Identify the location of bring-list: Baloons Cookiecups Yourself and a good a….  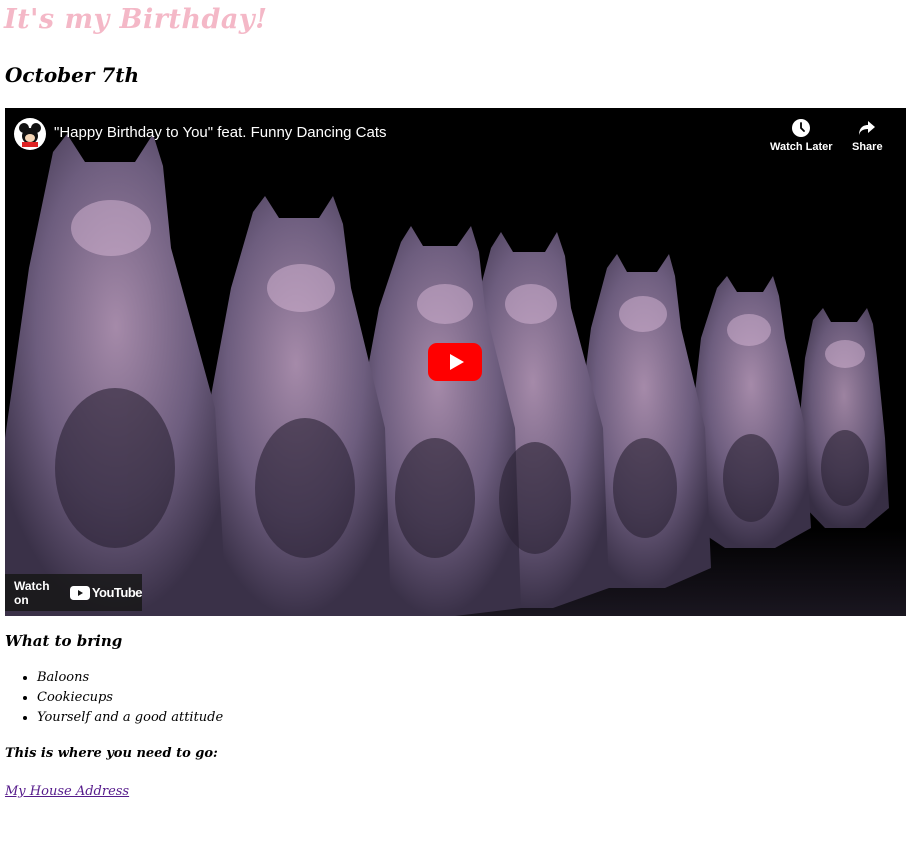
(111, 698).